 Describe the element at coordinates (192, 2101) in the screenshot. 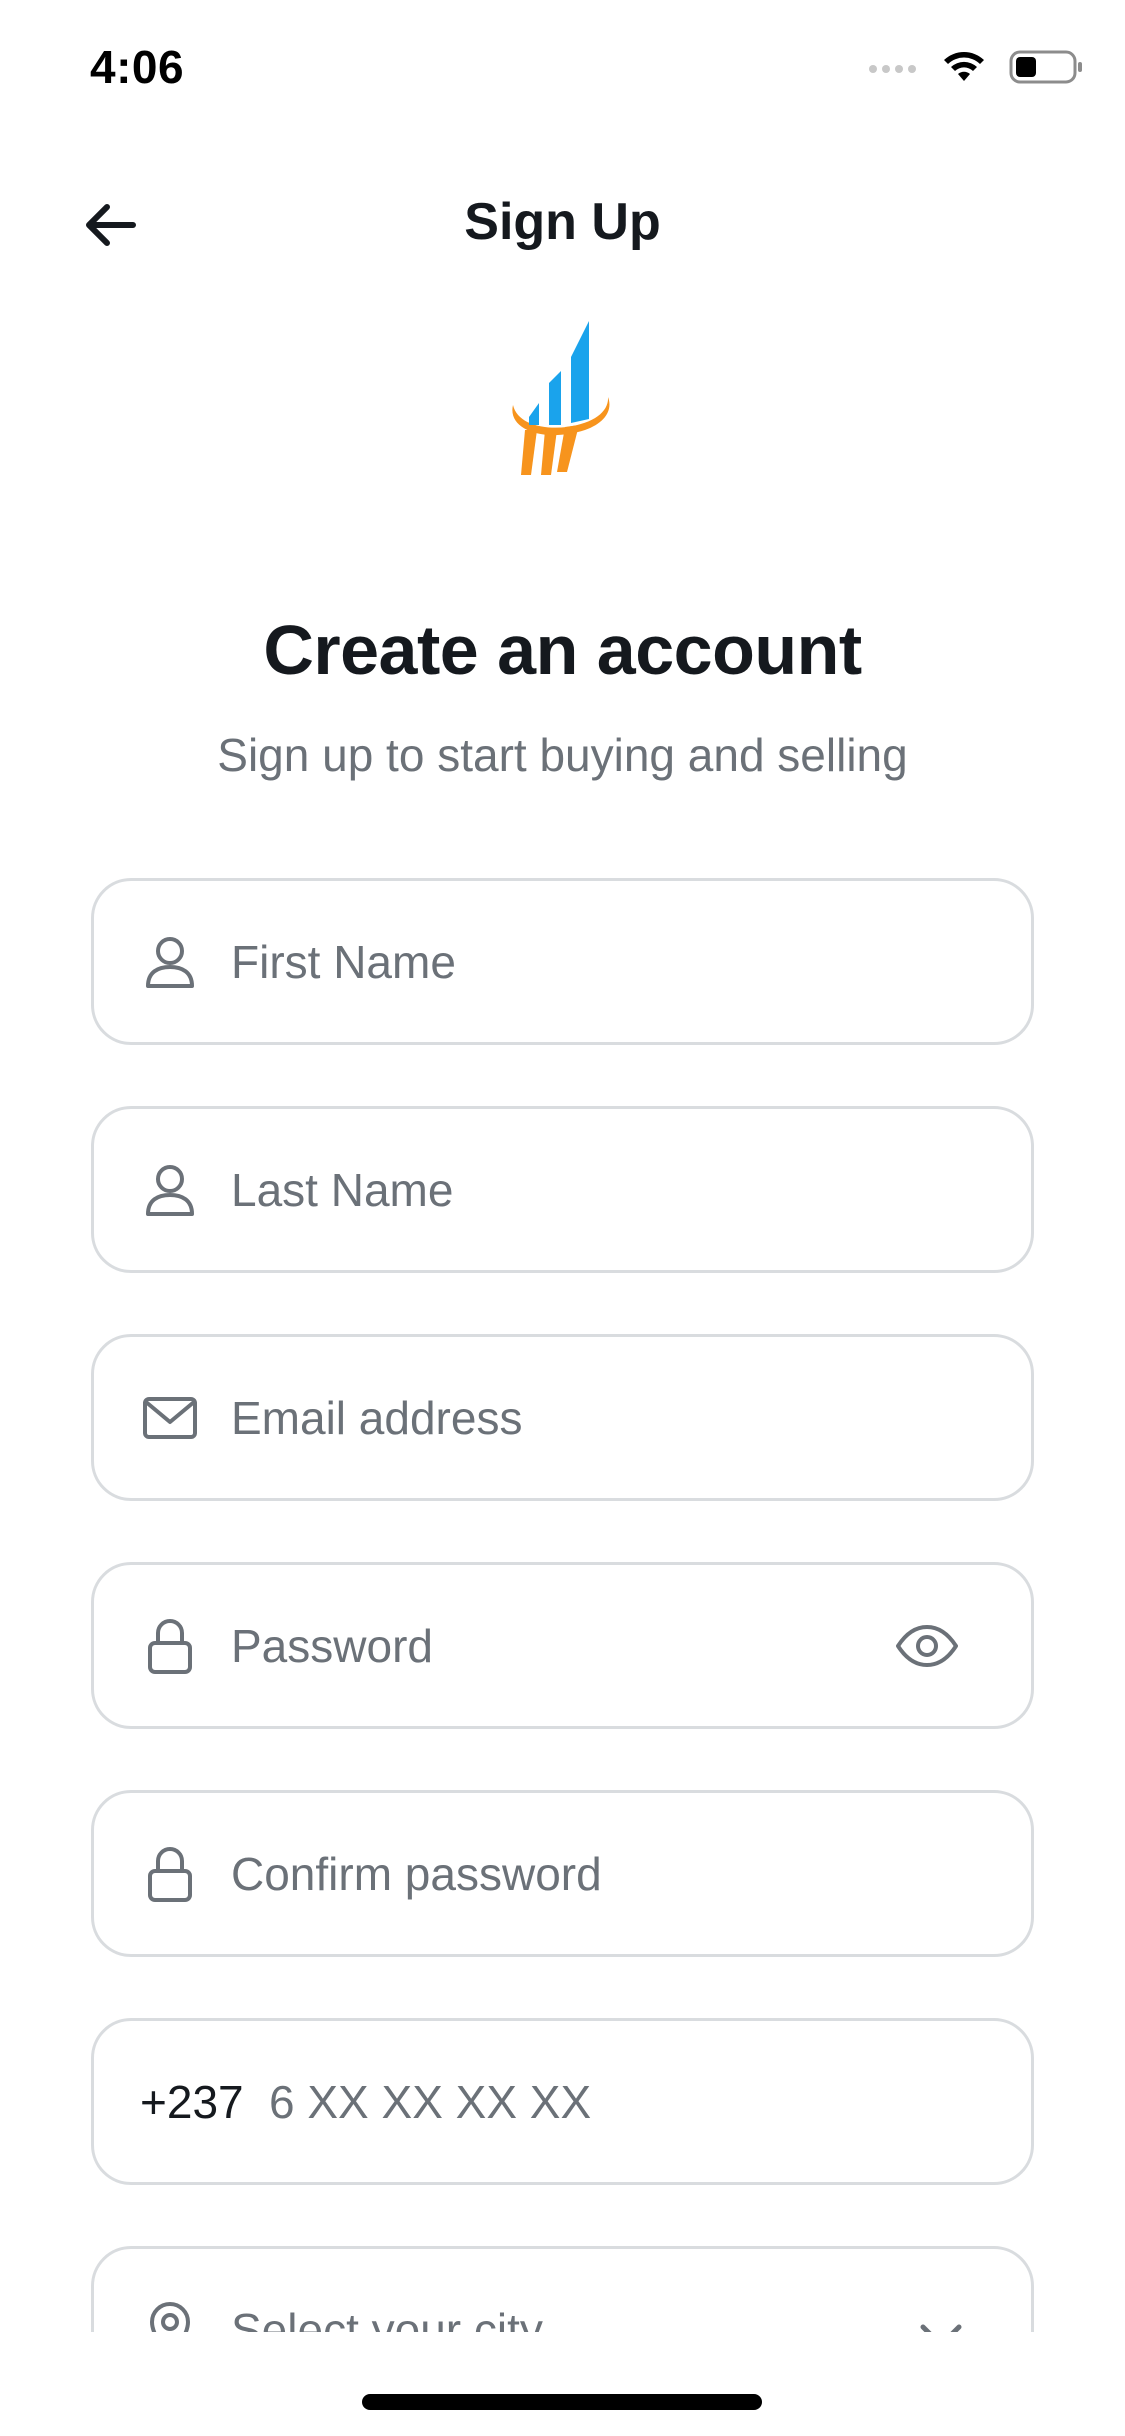

I see `phone-country-code: +237` at that location.